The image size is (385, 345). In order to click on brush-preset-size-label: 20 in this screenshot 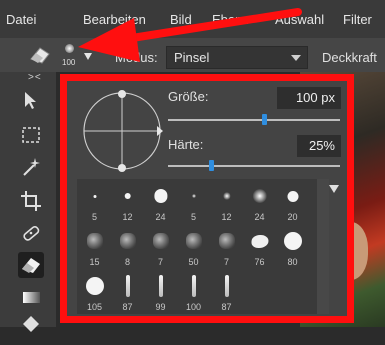, I will do `click(292, 217)`.